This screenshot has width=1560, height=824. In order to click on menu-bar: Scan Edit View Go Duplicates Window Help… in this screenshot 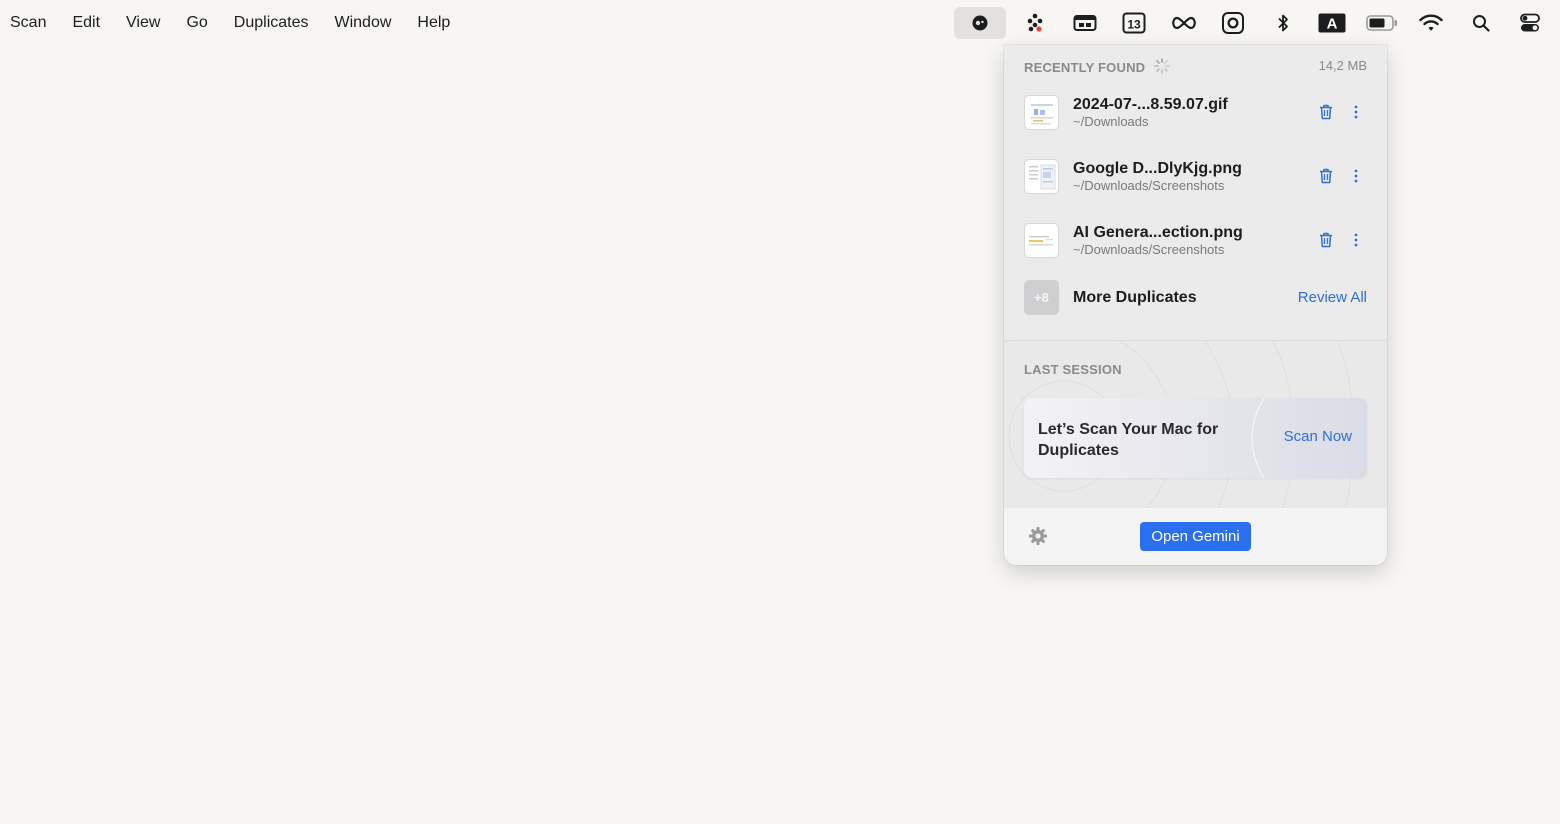, I will do `click(780, 22)`.